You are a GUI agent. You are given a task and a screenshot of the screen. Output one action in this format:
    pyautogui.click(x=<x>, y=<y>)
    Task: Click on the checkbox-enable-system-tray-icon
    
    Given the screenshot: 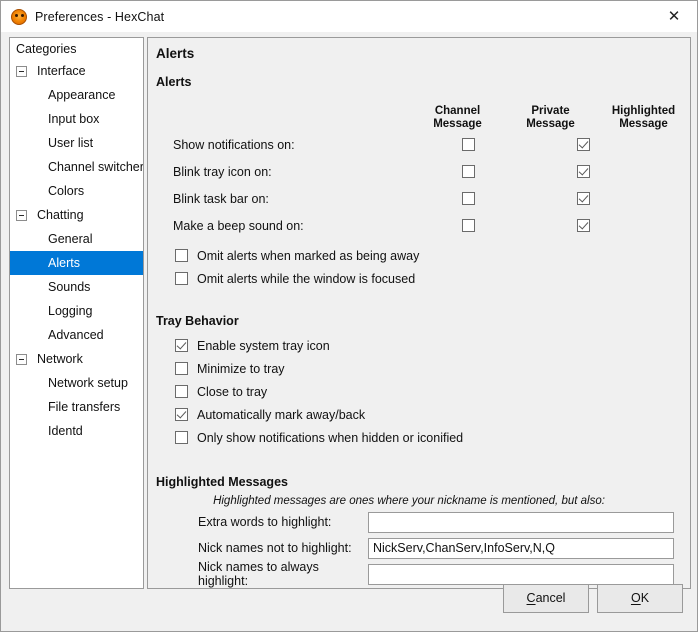 What is the action you would take?
    pyautogui.click(x=181, y=345)
    